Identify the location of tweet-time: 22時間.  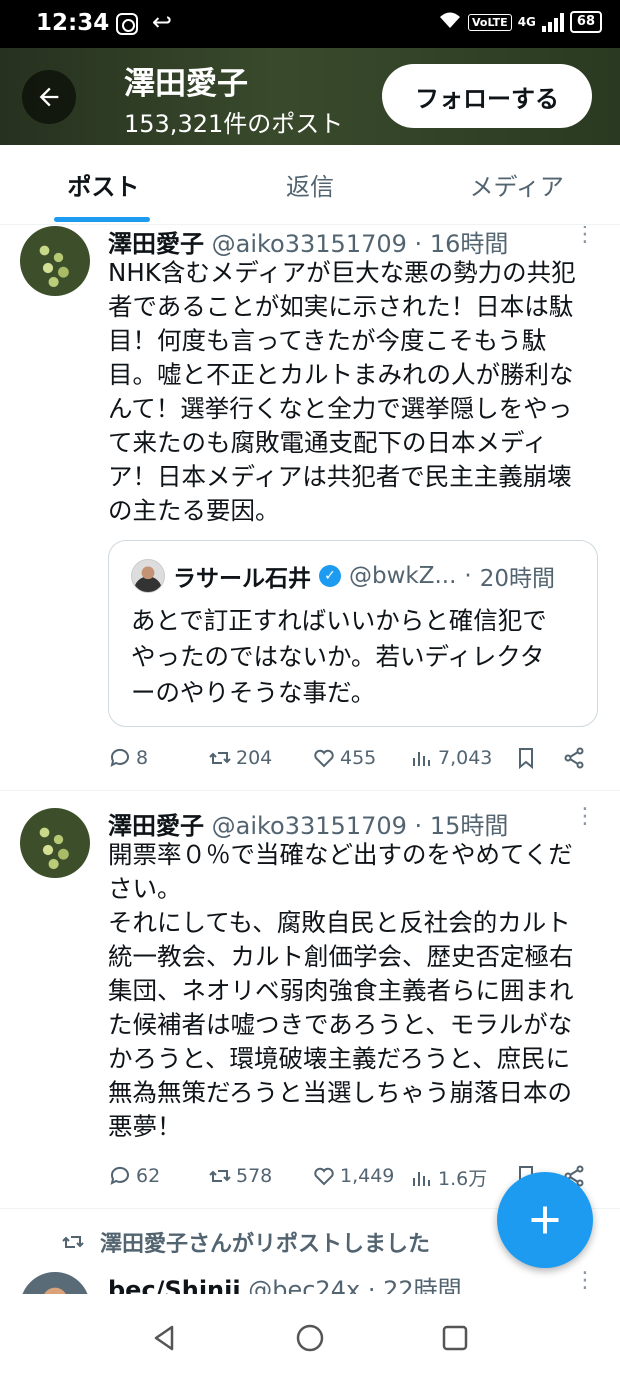
(422, 1285).